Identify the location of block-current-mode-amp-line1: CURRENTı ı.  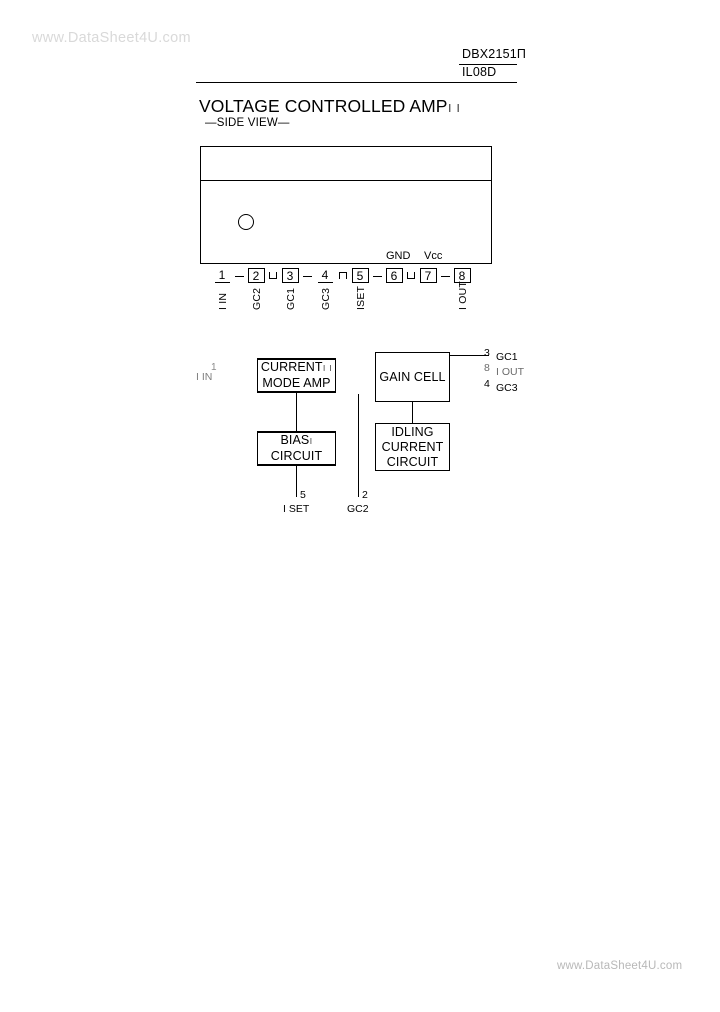
(296, 368).